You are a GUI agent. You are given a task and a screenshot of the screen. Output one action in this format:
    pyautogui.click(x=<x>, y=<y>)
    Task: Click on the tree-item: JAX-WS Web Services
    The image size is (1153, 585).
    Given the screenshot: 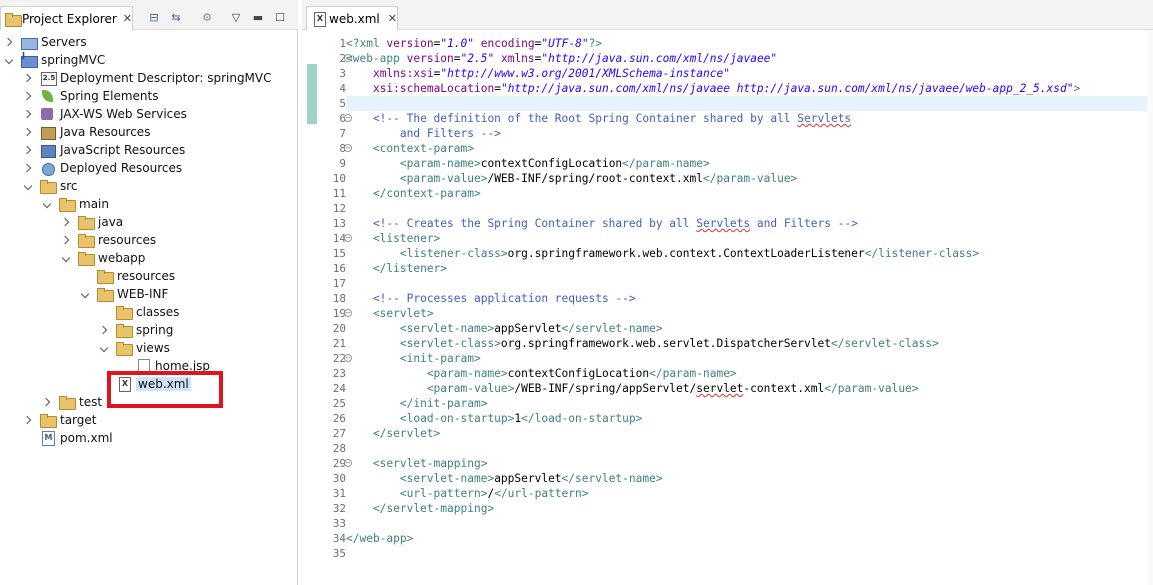 What is the action you would take?
    pyautogui.click(x=148, y=114)
    